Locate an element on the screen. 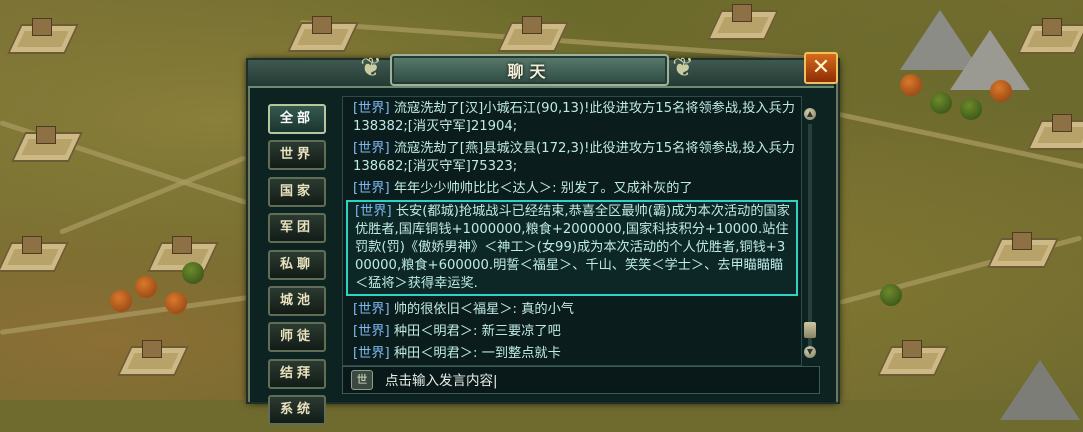  channel-select-button: 世 is located at coordinates (362, 380).